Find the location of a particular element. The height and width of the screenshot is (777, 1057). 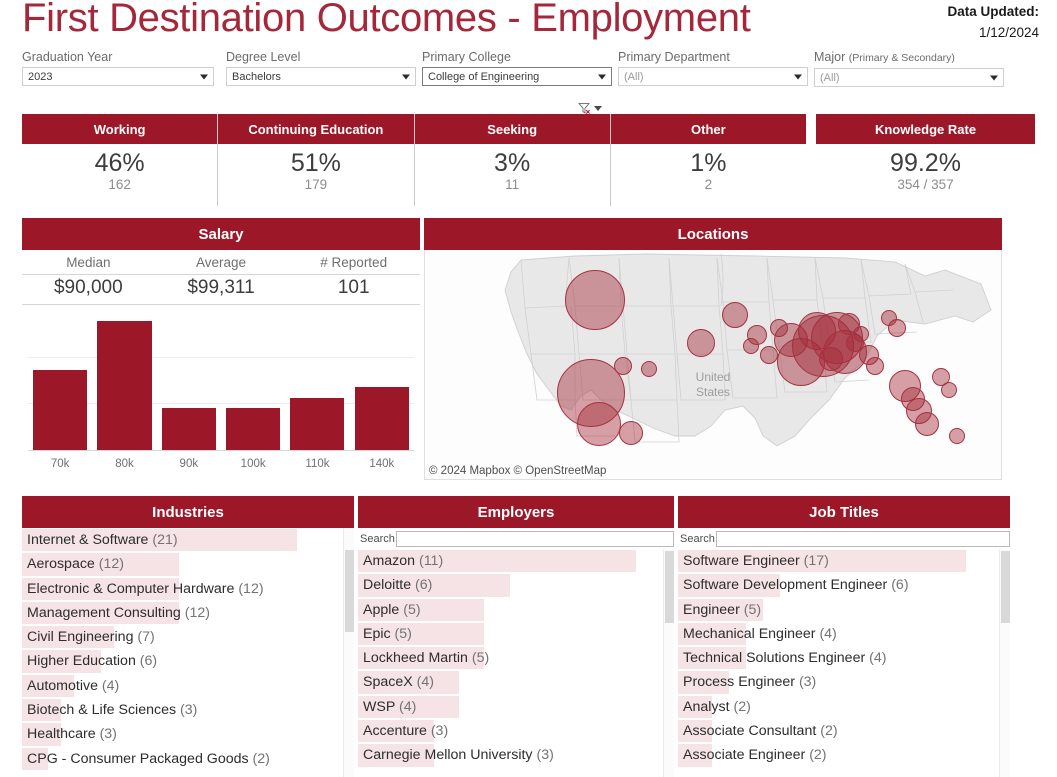

job-titles-scrollbar is located at coordinates (1004, 663).